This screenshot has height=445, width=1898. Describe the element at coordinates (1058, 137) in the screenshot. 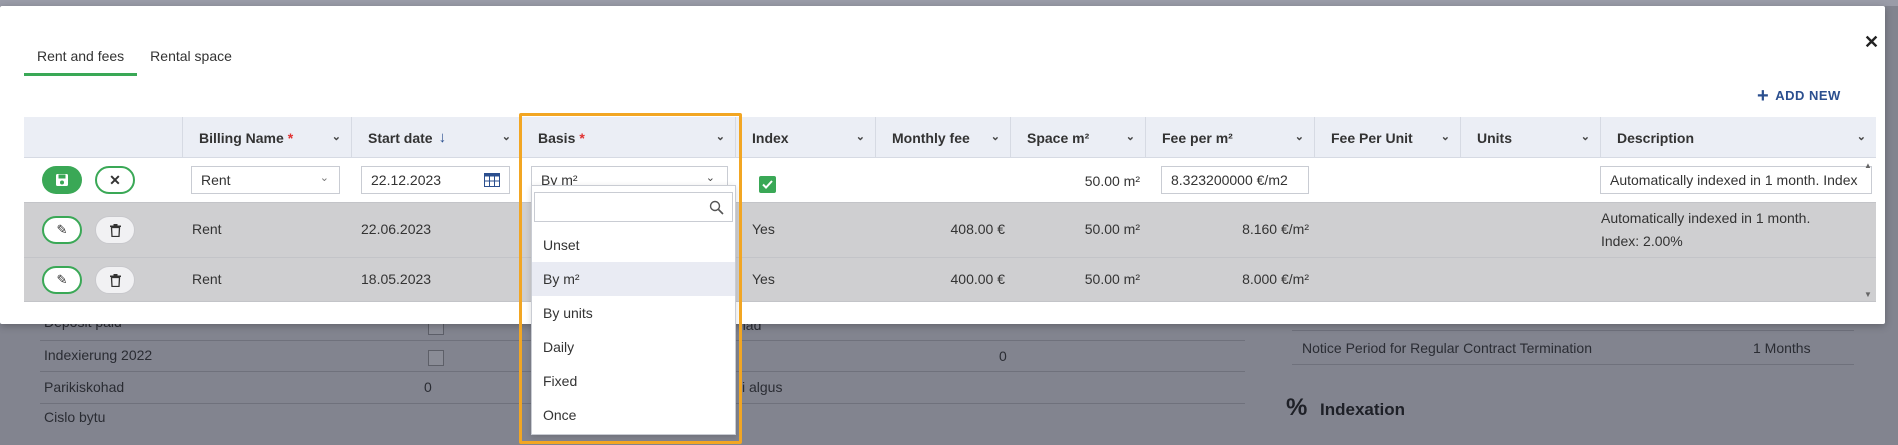

I see `column-label: Space m²` at that location.